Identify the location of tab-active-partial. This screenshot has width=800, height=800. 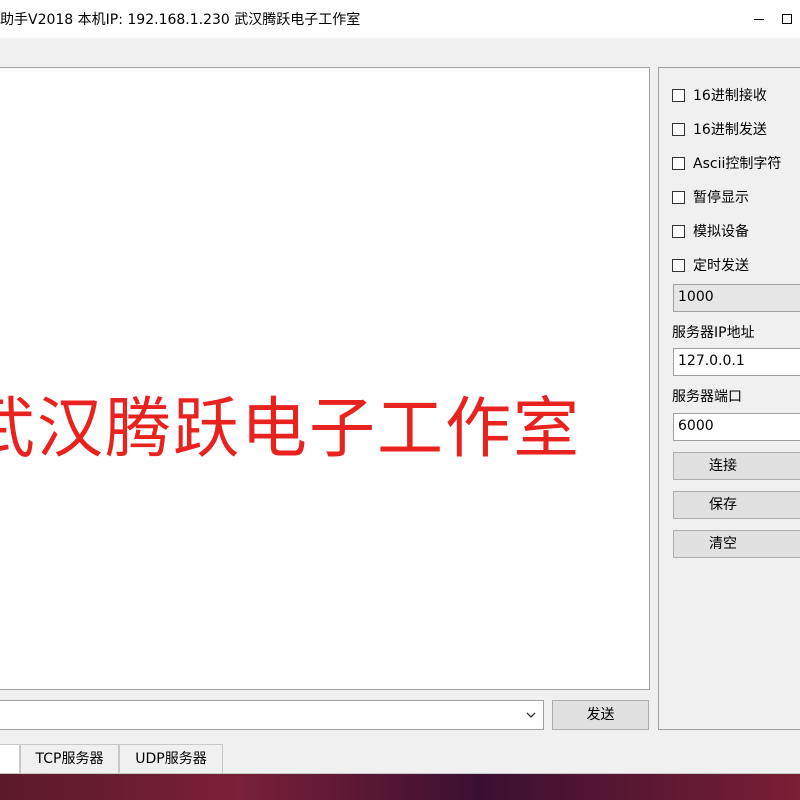
(10, 759).